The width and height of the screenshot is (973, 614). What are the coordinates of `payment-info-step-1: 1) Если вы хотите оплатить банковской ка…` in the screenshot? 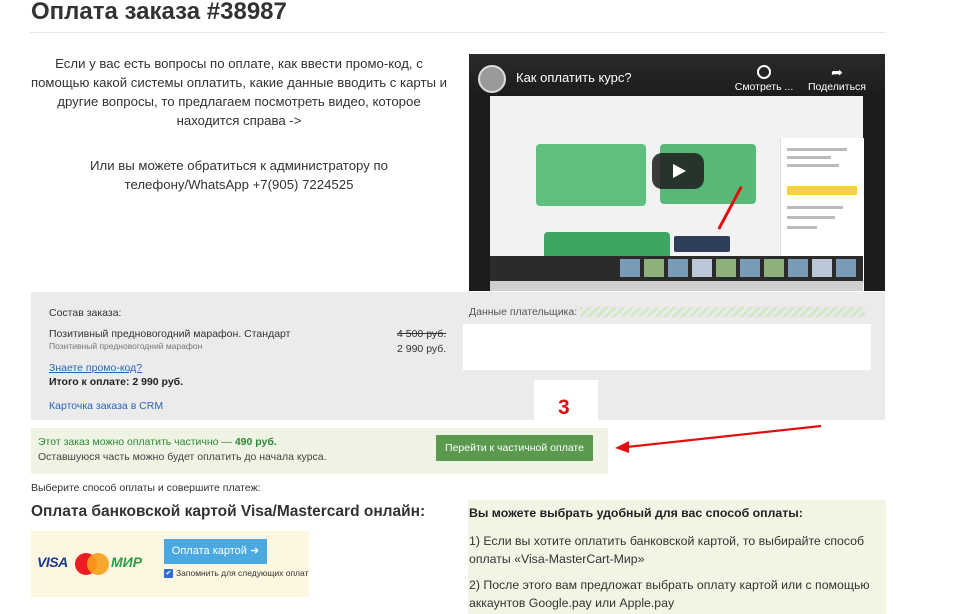 It's located at (667, 550).